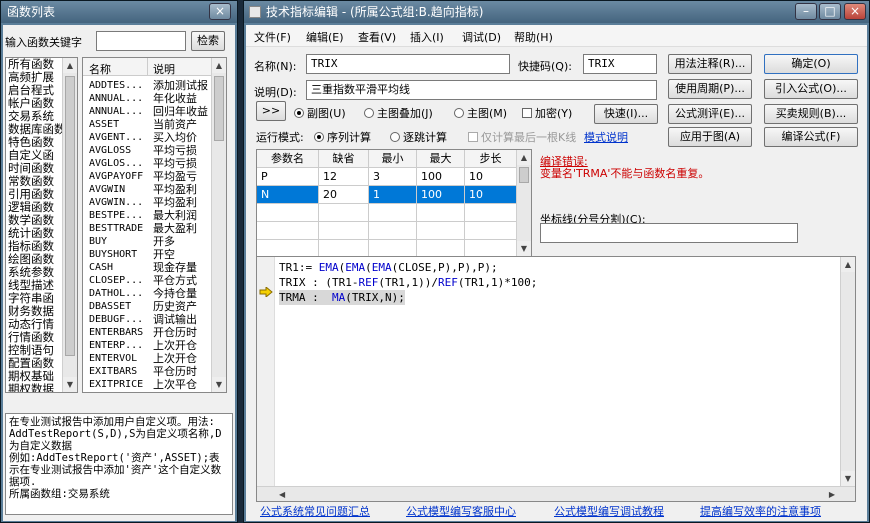  Describe the element at coordinates (34, 64) in the screenshot. I see `category-item: 所有函数` at that location.